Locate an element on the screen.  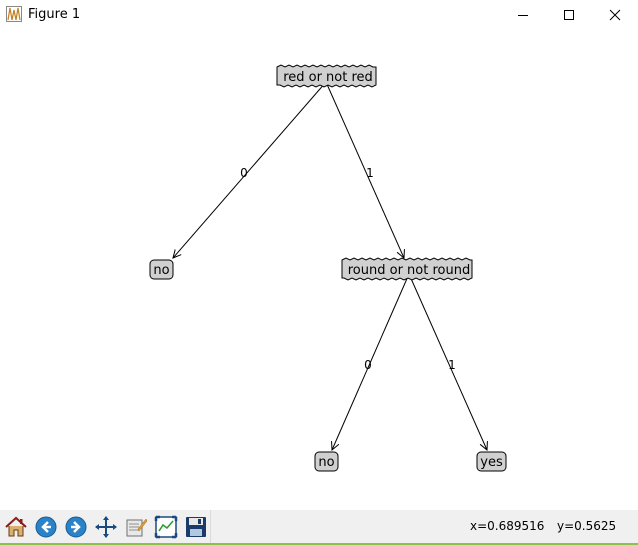
cursor-y-readout: y=0.5625 is located at coordinates (587, 526).